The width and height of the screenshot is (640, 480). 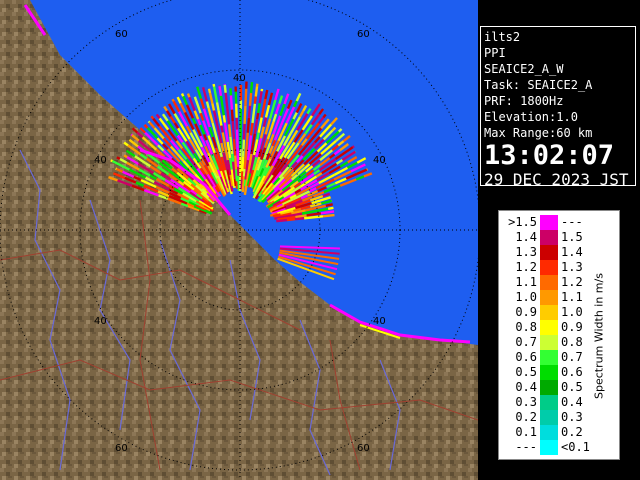 What do you see at coordinates (572, 297) in the screenshot?
I see `legend-high-value: 1.1` at bounding box center [572, 297].